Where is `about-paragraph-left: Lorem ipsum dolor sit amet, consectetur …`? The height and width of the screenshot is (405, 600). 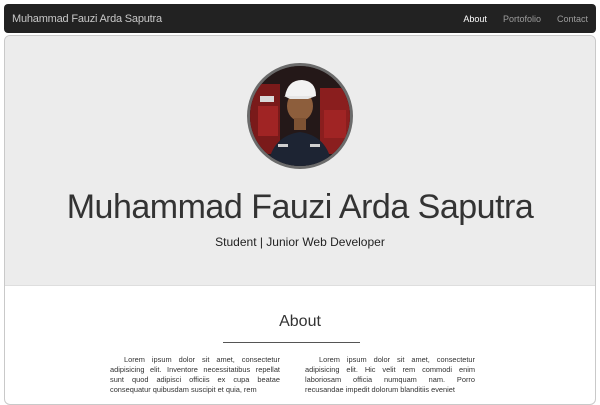
about-paragraph-left: Lorem ipsum dolor sit amet, consectetur … is located at coordinates (195, 374).